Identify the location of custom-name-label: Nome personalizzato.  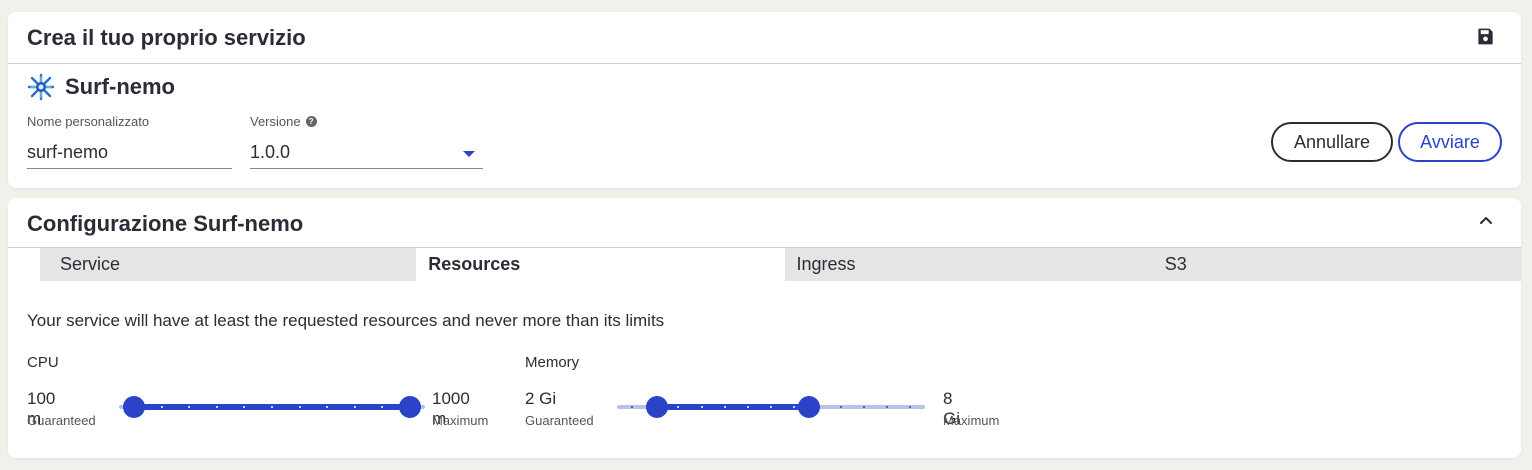
(88, 121).